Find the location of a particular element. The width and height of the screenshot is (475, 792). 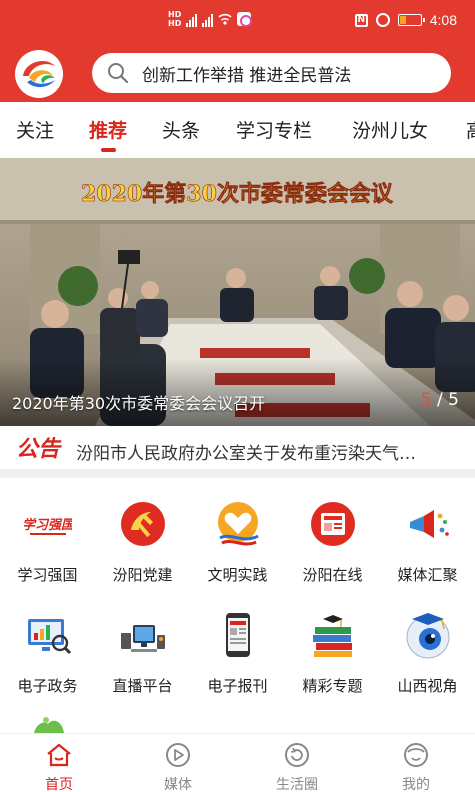

nav-label: 首页 is located at coordinates (59, 784).